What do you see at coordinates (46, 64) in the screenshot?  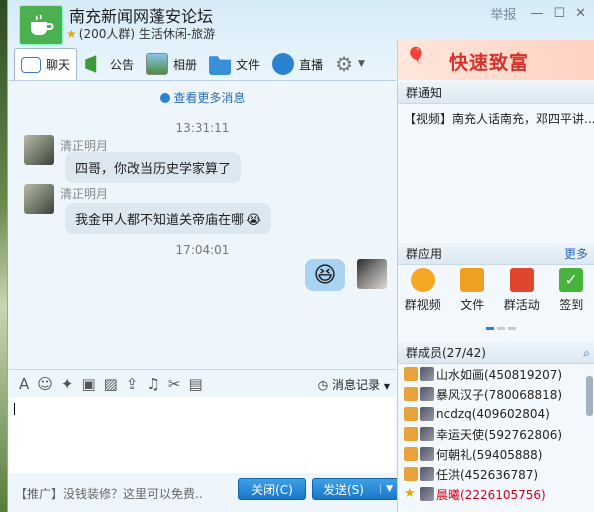 I see `tab-chat: 聊天` at bounding box center [46, 64].